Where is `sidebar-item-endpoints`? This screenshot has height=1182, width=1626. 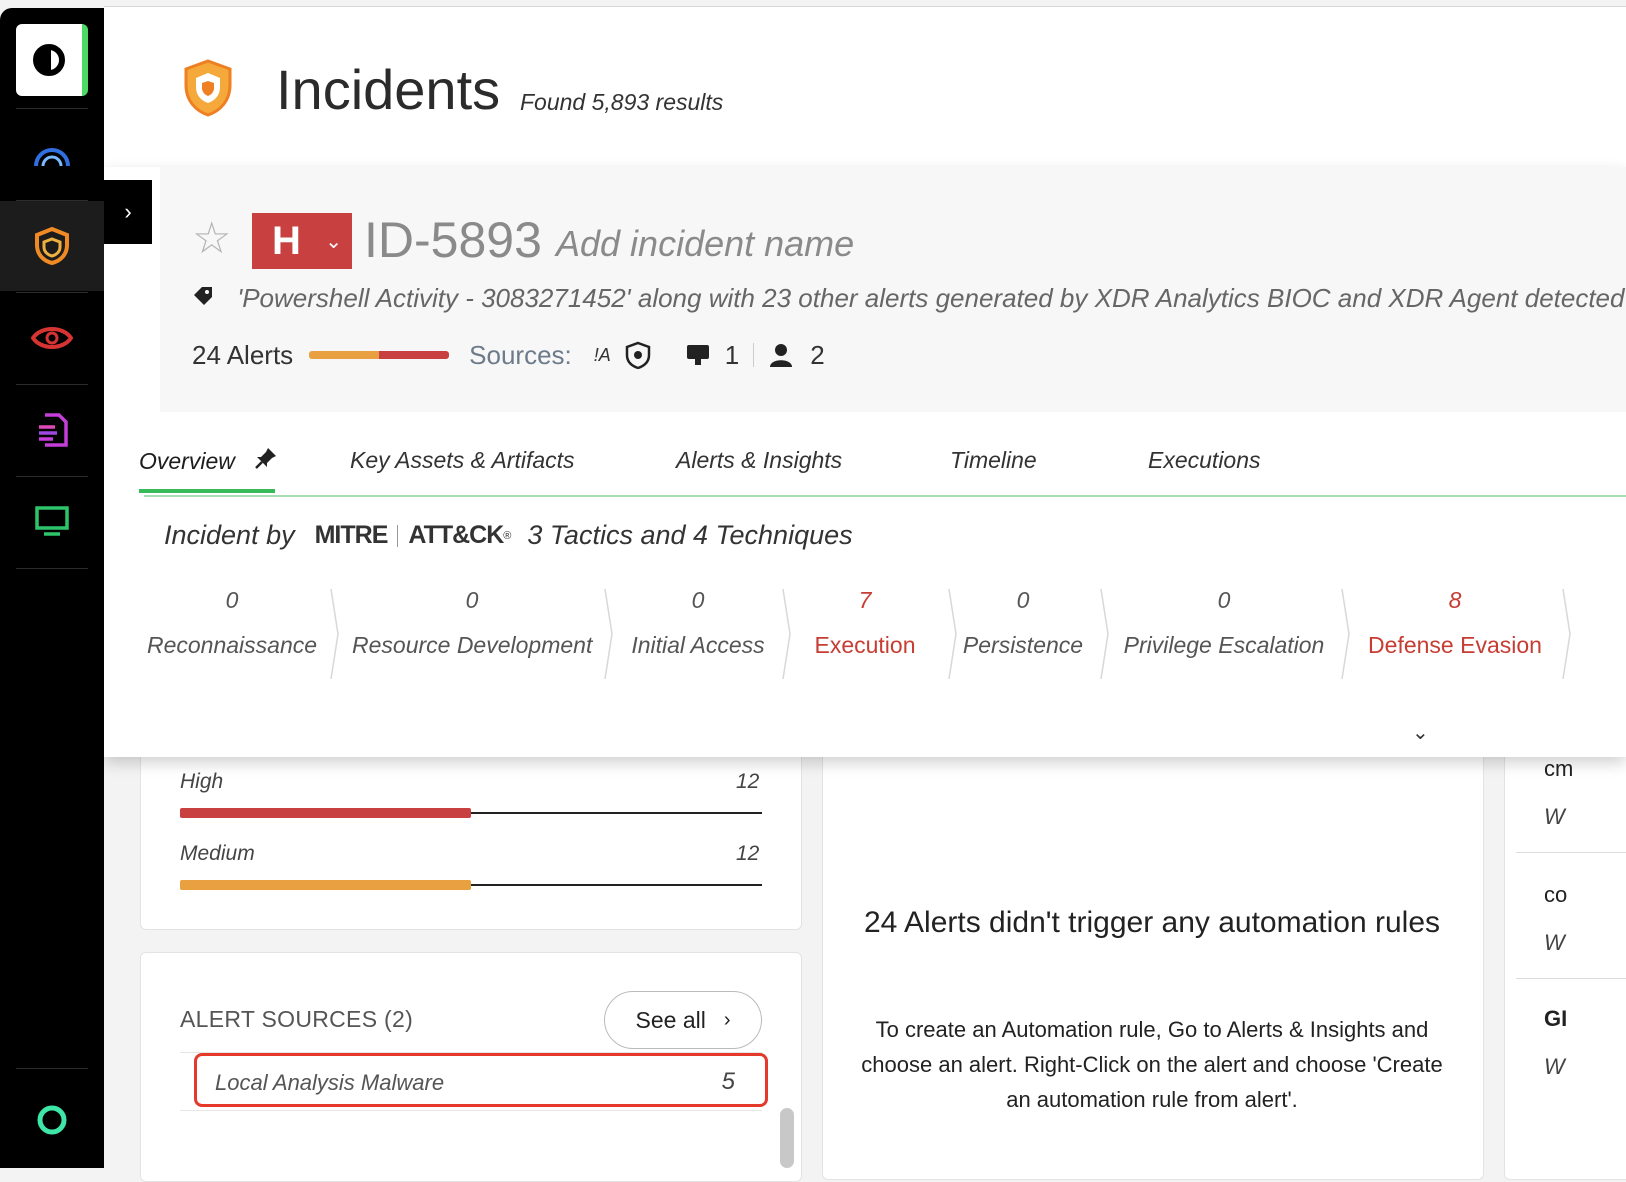
sidebar-item-endpoints is located at coordinates (52, 522).